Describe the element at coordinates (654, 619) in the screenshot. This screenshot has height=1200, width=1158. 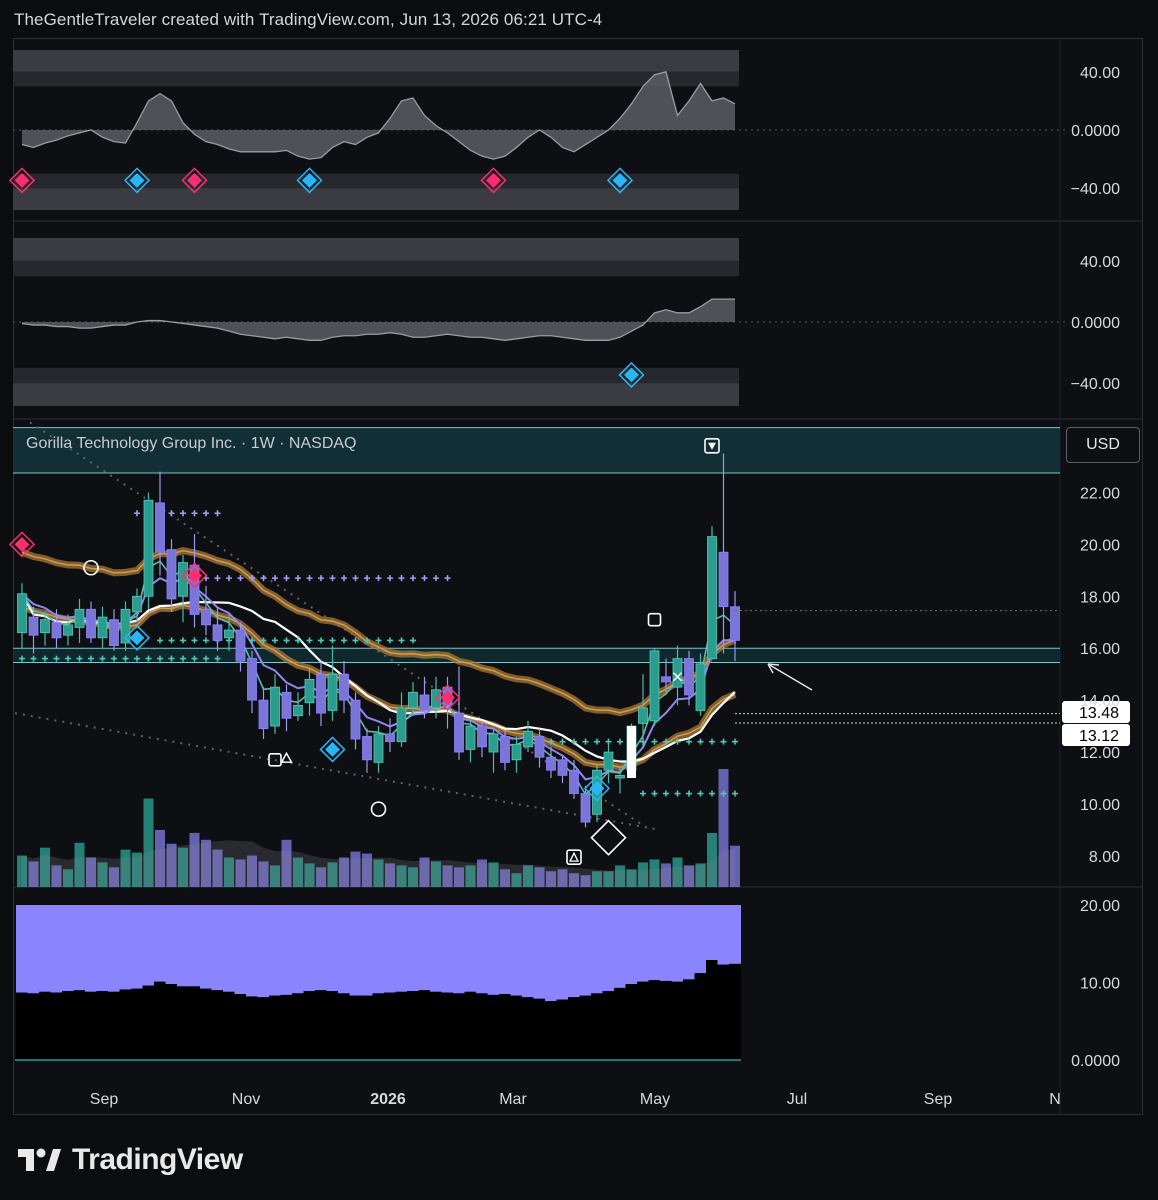
I see `square-marker` at that location.